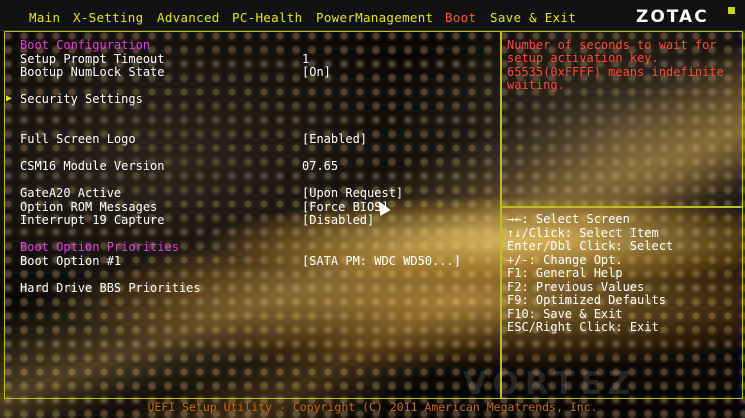 This screenshot has width=745, height=418. Describe the element at coordinates (305, 59) in the screenshot. I see `setup-prompt-timeout-value: 1` at that location.